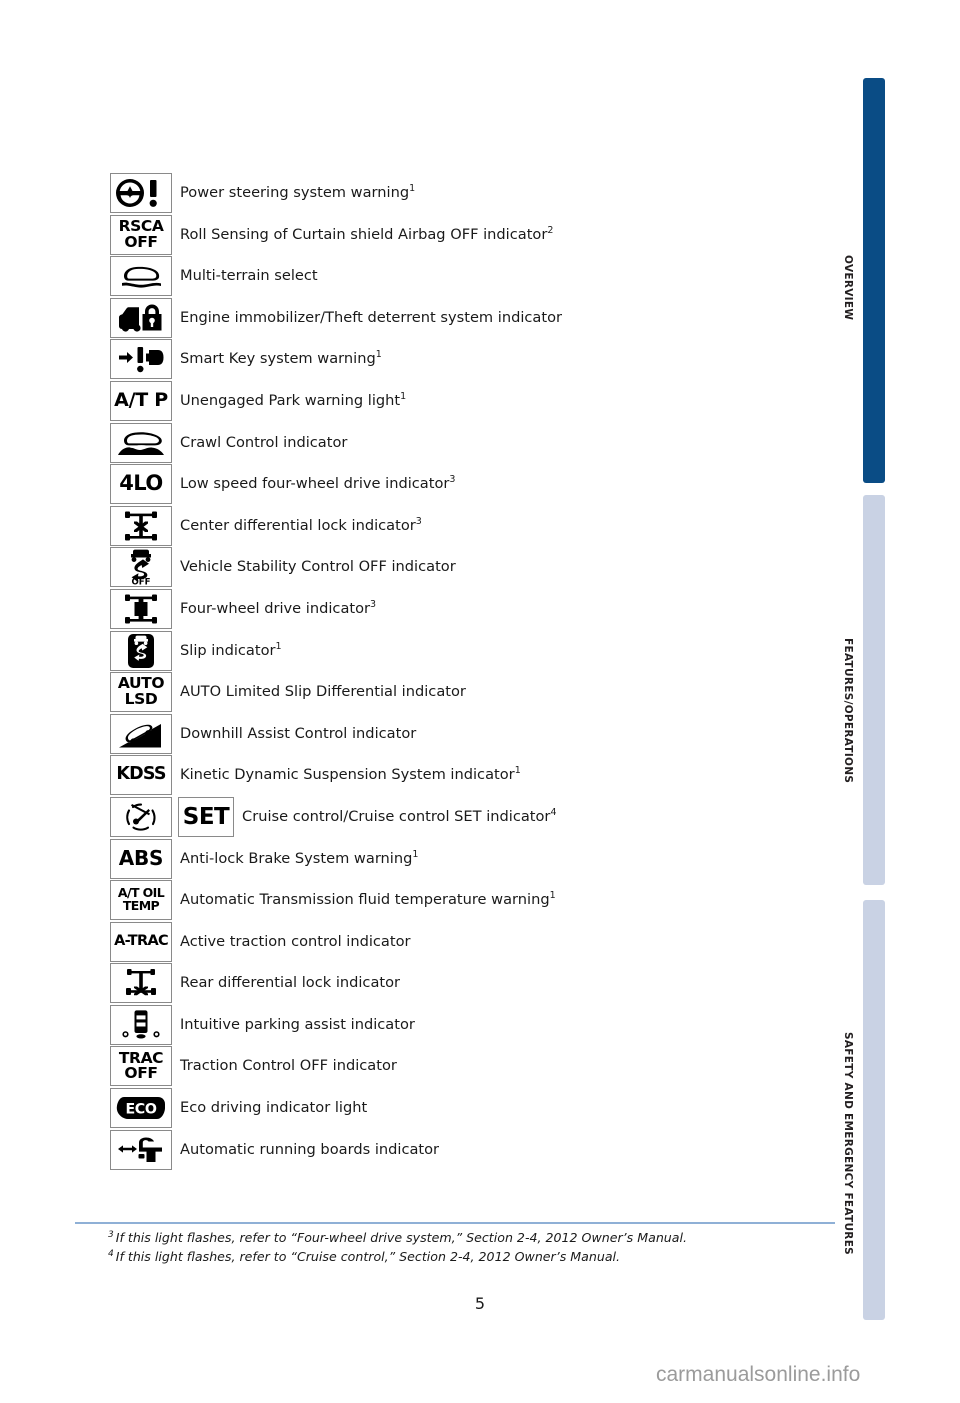  I want to click on side-tab-overview, so click(874, 280).